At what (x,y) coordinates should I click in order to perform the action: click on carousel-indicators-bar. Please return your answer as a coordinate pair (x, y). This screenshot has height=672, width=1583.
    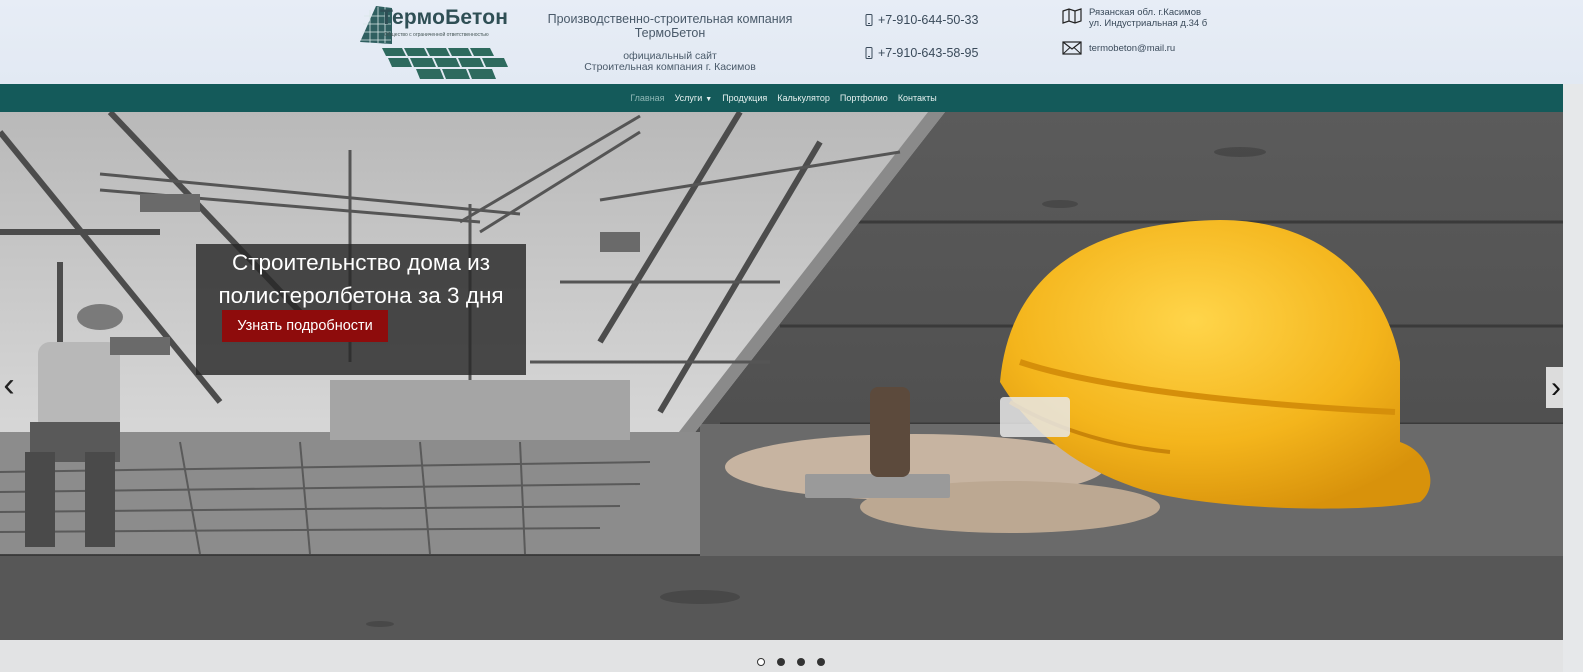
    Looking at the image, I should click on (781, 656).